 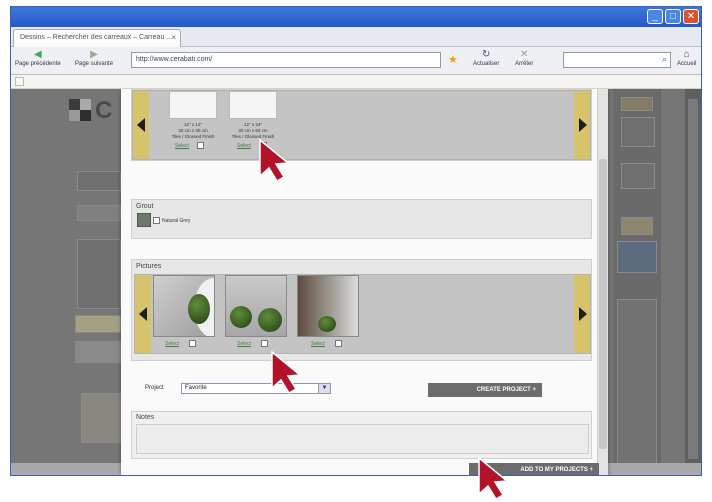 I want to click on forward-label: Page suivante, so click(x=94, y=64).